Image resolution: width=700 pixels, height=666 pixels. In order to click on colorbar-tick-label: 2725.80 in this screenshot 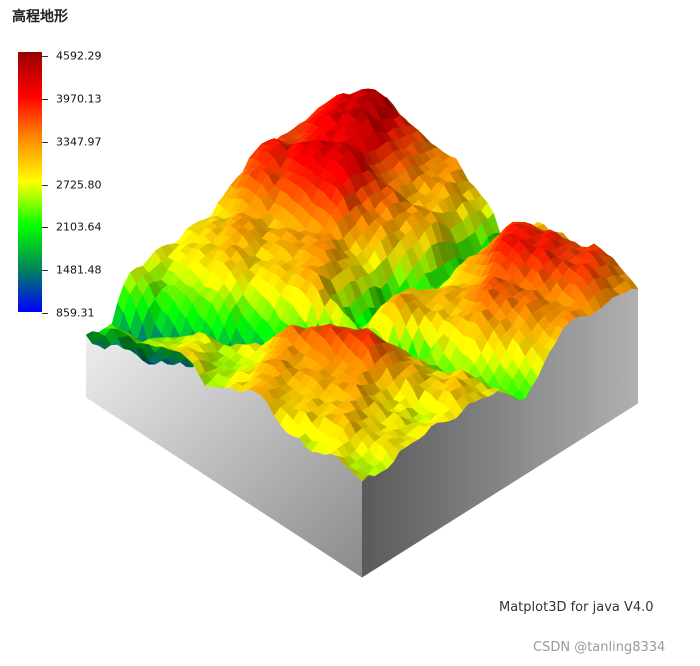, I will do `click(79, 184)`.